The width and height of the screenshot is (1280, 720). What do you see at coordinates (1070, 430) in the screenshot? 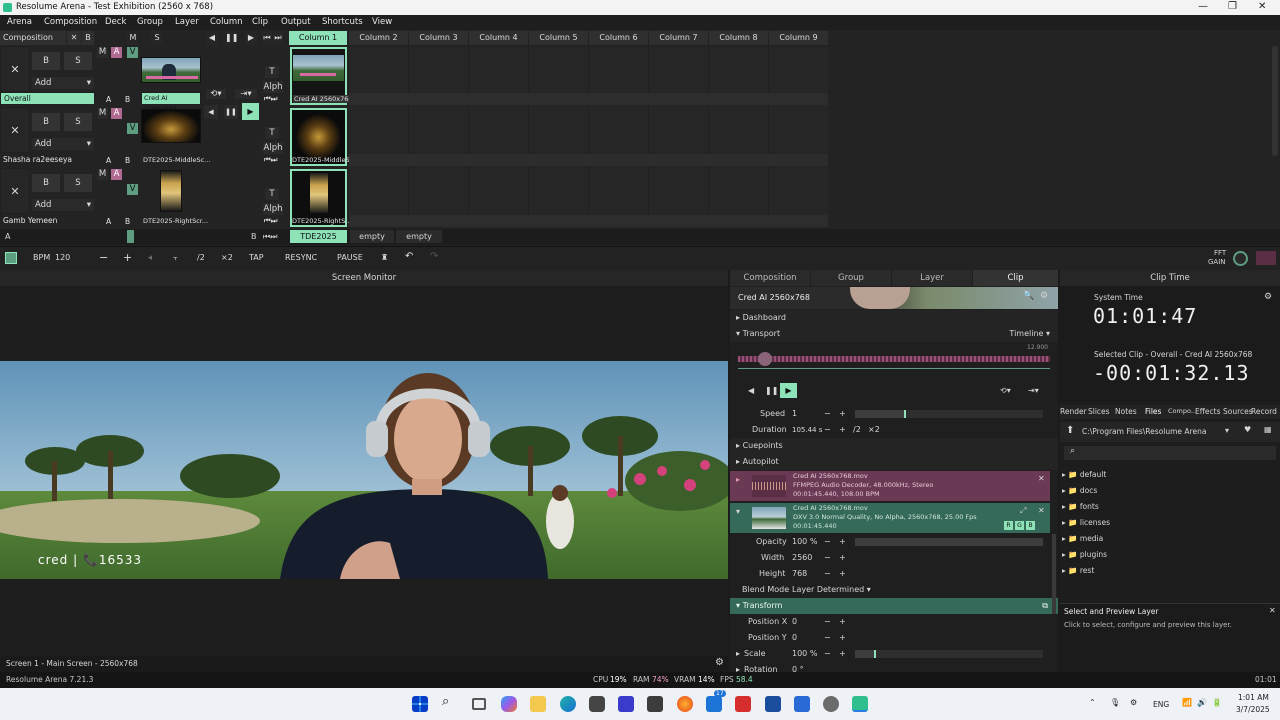
I see `up-folder-icon: ⬆` at bounding box center [1070, 430].